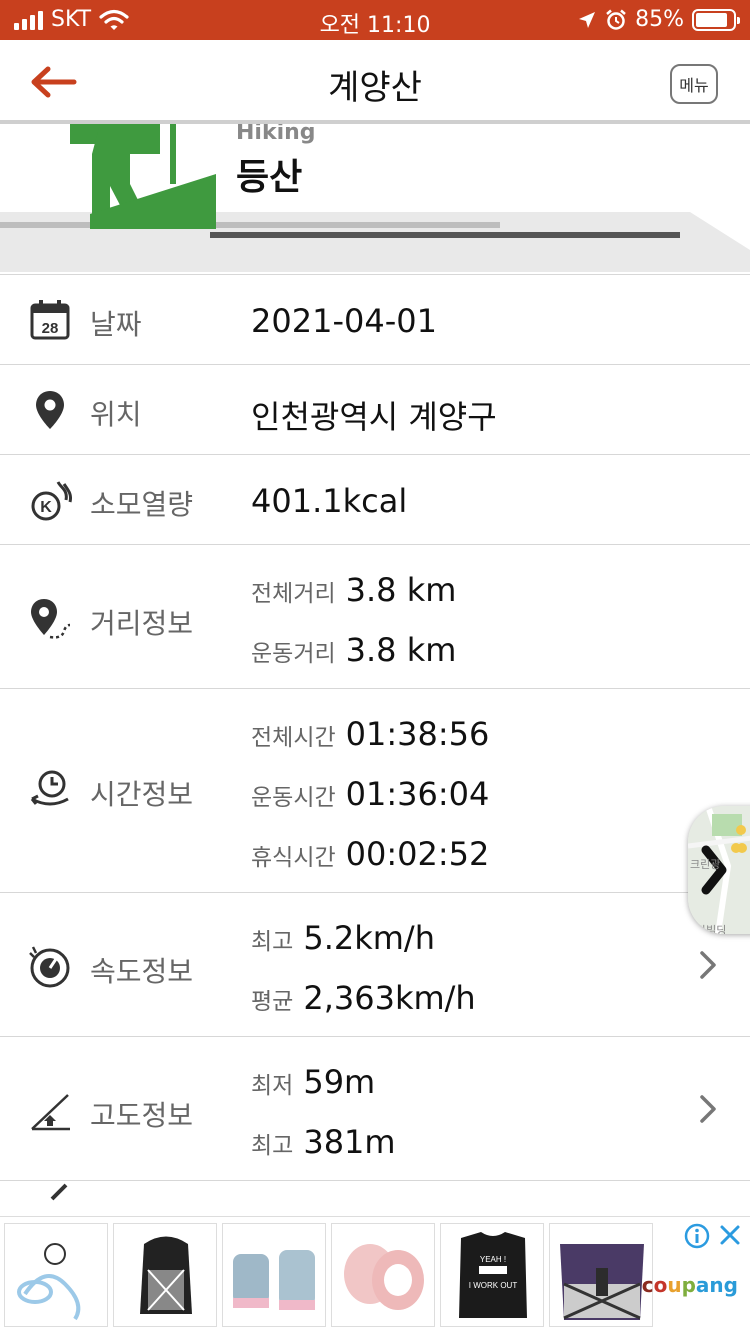 Image resolution: width=750 pixels, height=1334 pixels. What do you see at coordinates (142, 504) in the screenshot?
I see `calories-label: 소모열량` at bounding box center [142, 504].